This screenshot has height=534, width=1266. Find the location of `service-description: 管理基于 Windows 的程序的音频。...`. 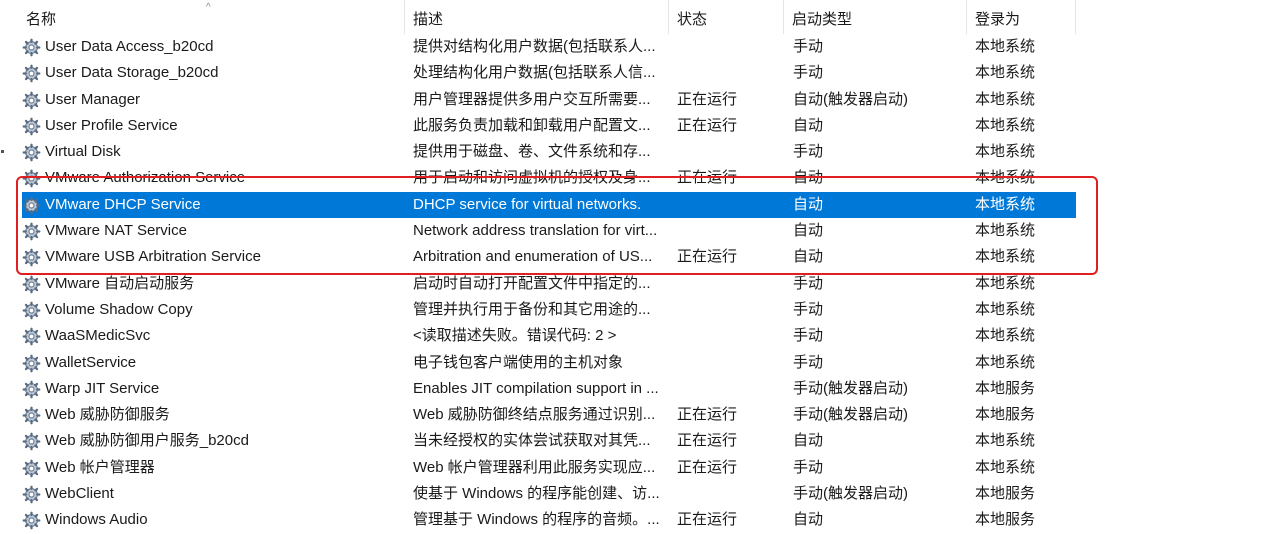

service-description: 管理基于 Windows 的程序的音频。... is located at coordinates (536, 520).